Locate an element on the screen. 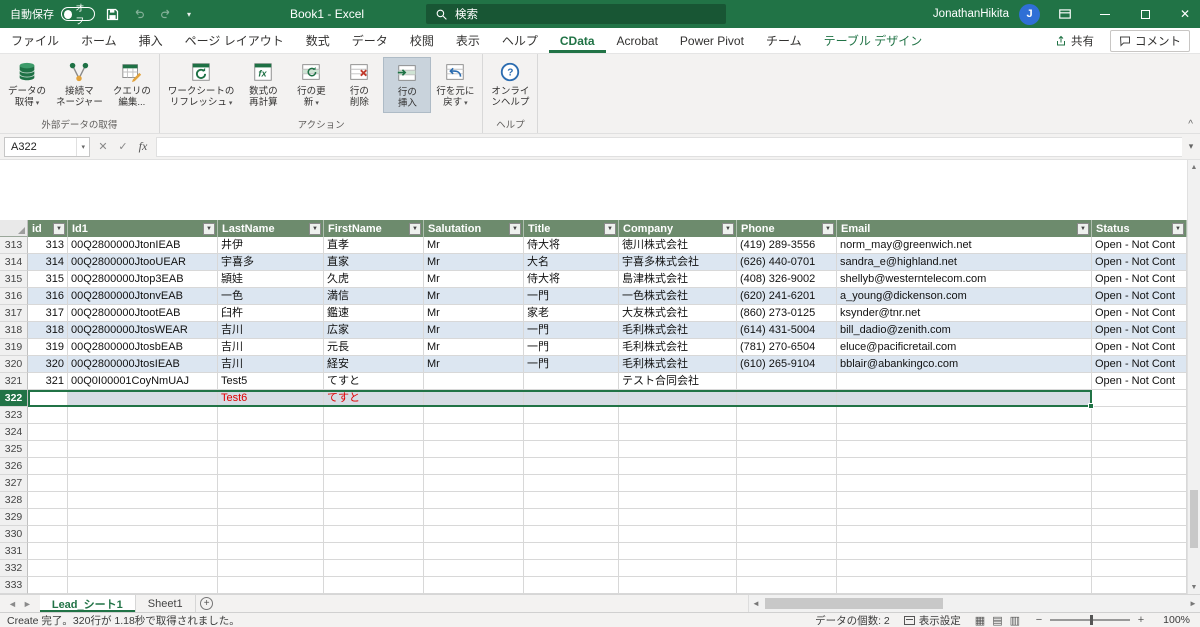  scroll-left-icon: ◄ is located at coordinates (756, 603).